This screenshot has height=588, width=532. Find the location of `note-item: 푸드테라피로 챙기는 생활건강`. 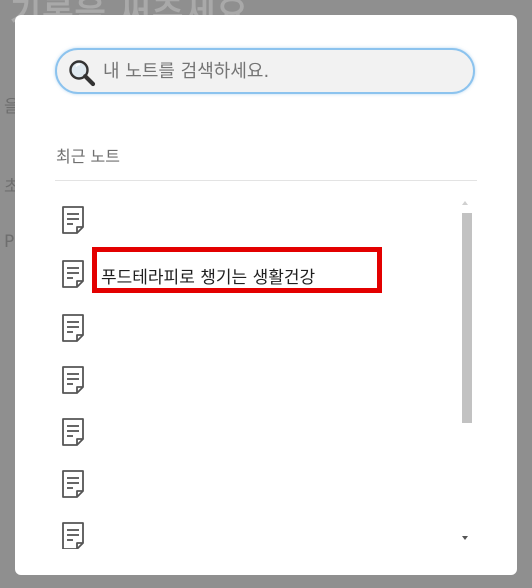

note-item: 푸드테라피로 챙기는 생활건강 is located at coordinates (249, 274).